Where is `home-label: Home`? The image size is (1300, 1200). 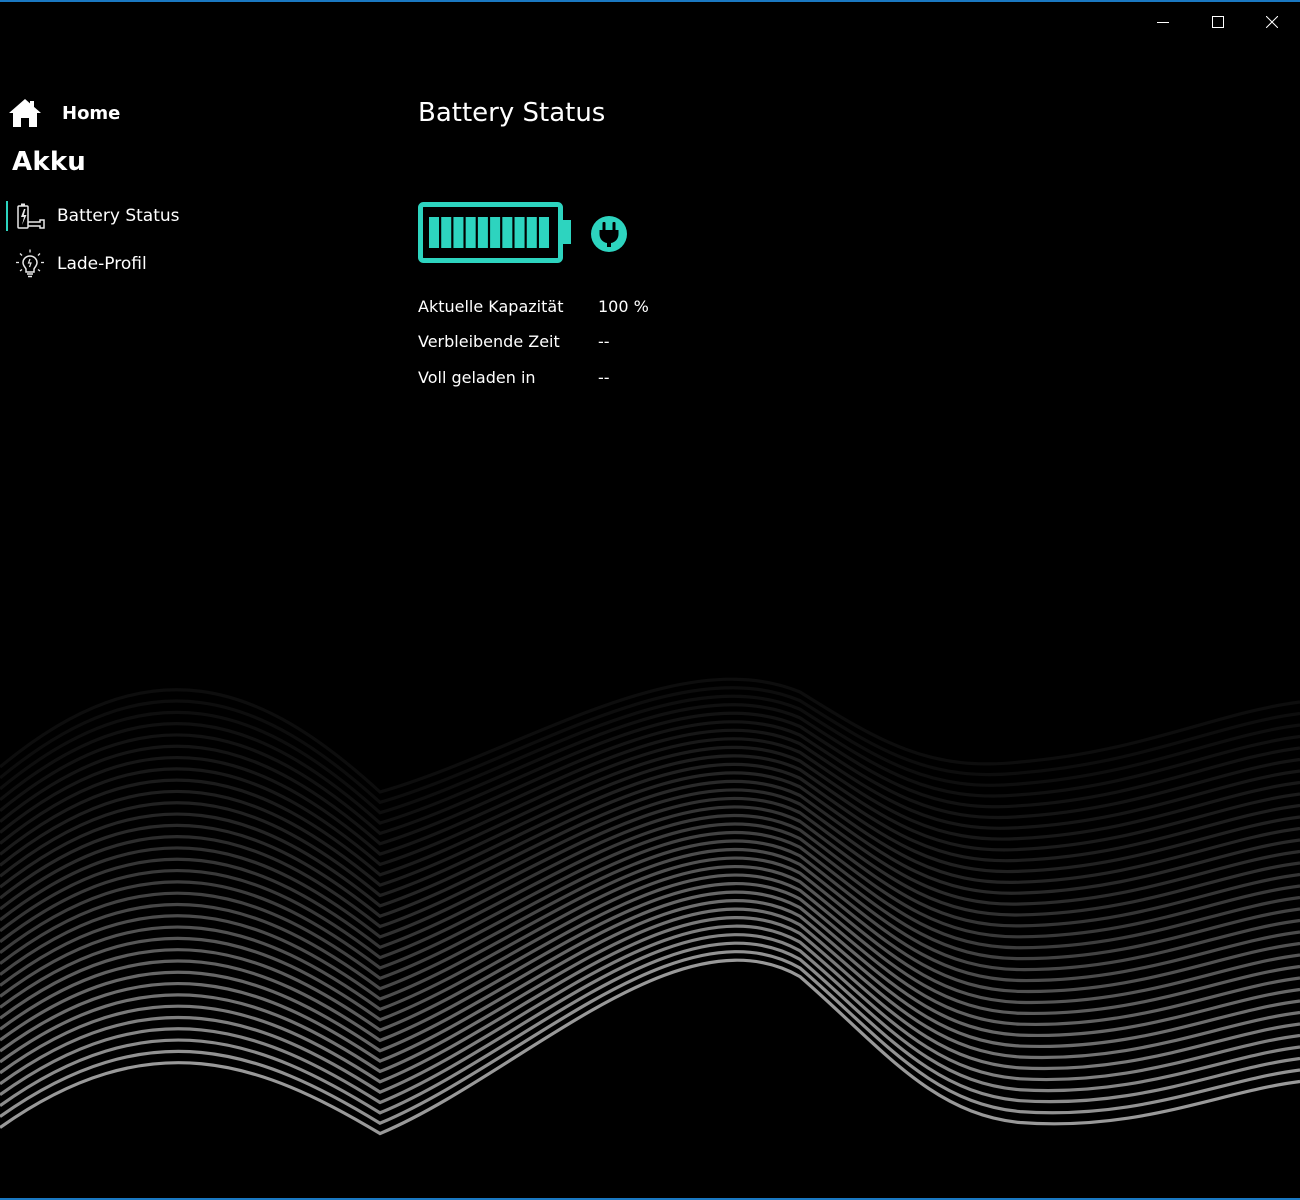 home-label: Home is located at coordinates (91, 113).